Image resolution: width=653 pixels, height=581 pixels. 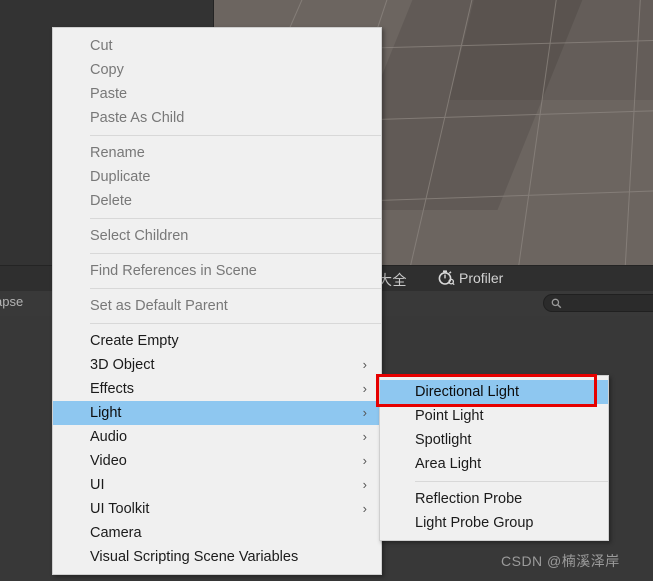 I want to click on context-menu-item-duplicate: Duplicate, so click(x=217, y=177).